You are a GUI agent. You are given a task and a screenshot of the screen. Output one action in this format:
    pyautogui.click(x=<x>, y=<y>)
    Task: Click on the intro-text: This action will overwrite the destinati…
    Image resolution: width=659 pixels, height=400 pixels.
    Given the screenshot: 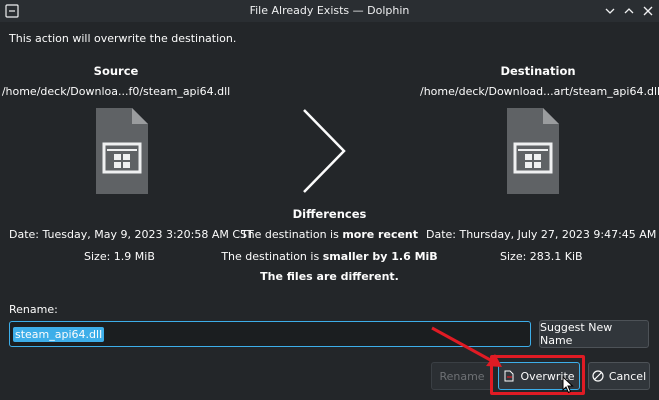 What is the action you would take?
    pyautogui.click(x=123, y=38)
    